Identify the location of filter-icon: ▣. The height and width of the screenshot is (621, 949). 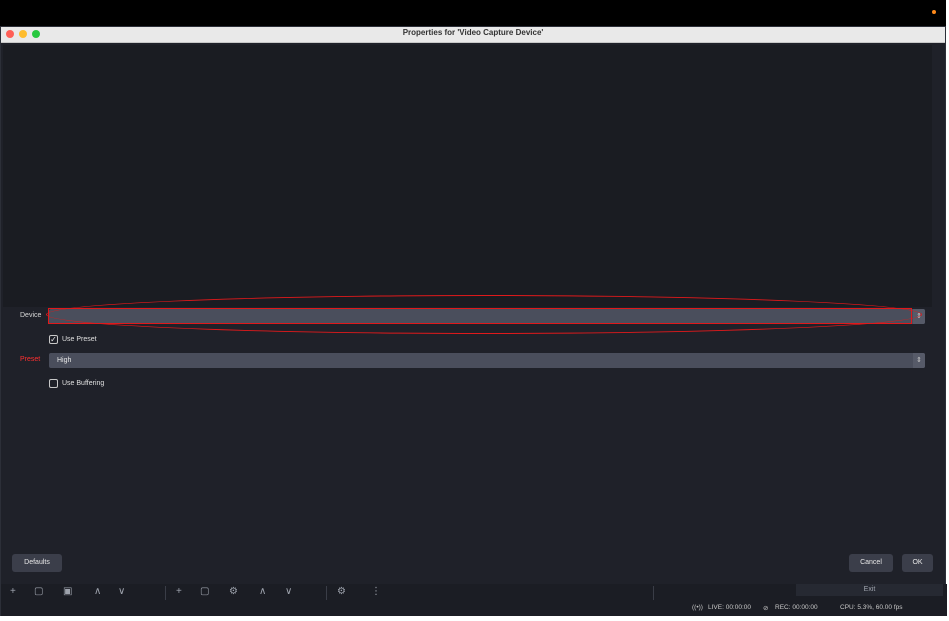
(67, 592).